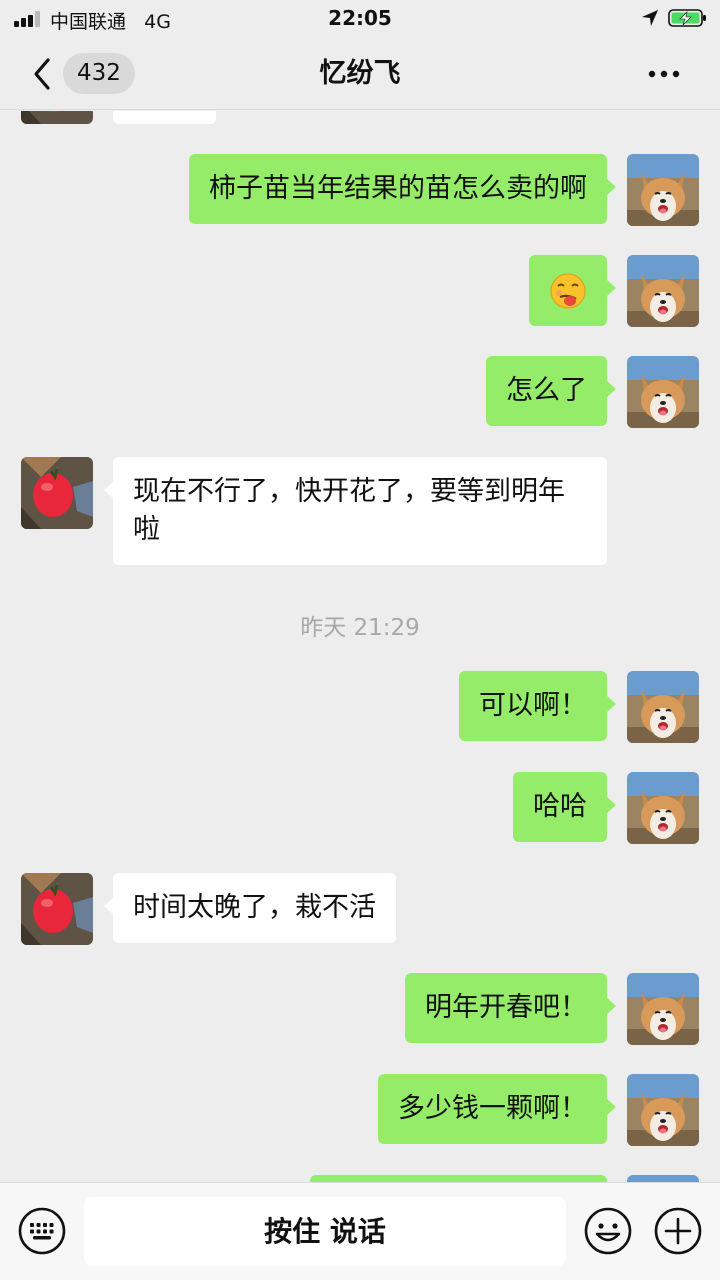 This screenshot has height=1280, width=720. What do you see at coordinates (687, 18) in the screenshot?
I see `battery-charging-icon` at bounding box center [687, 18].